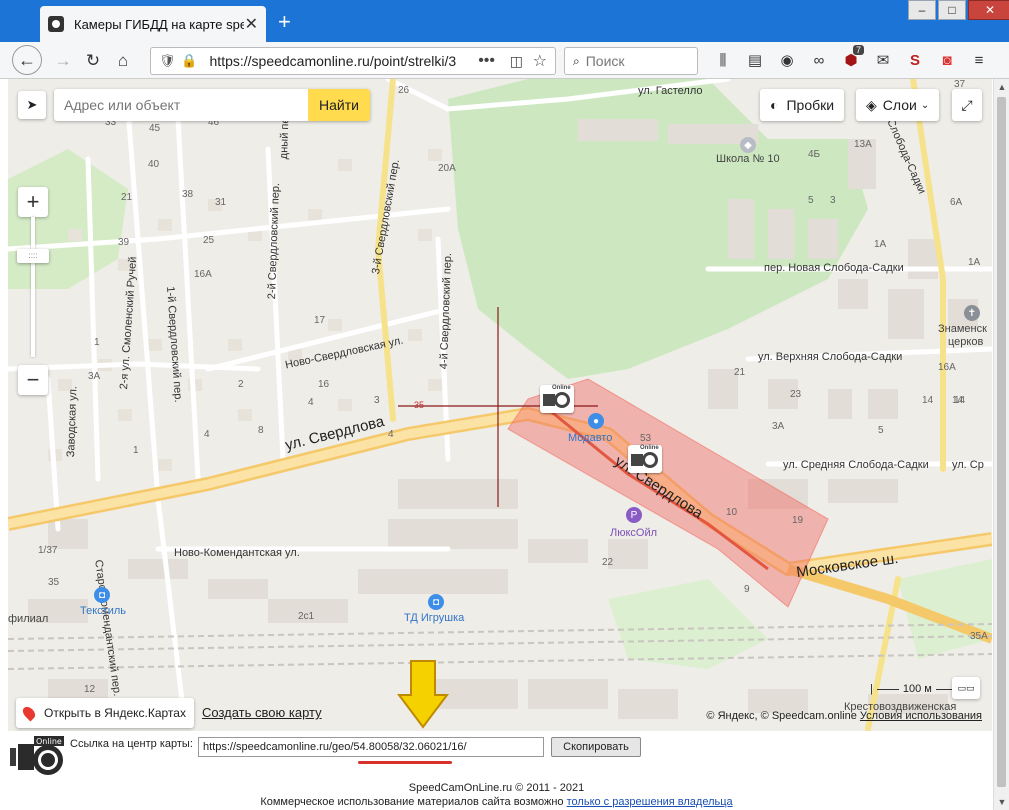 The image size is (1009, 810). Describe the element at coordinates (596, 747) in the screenshot. I see `copy-button: Скопировать` at that location.